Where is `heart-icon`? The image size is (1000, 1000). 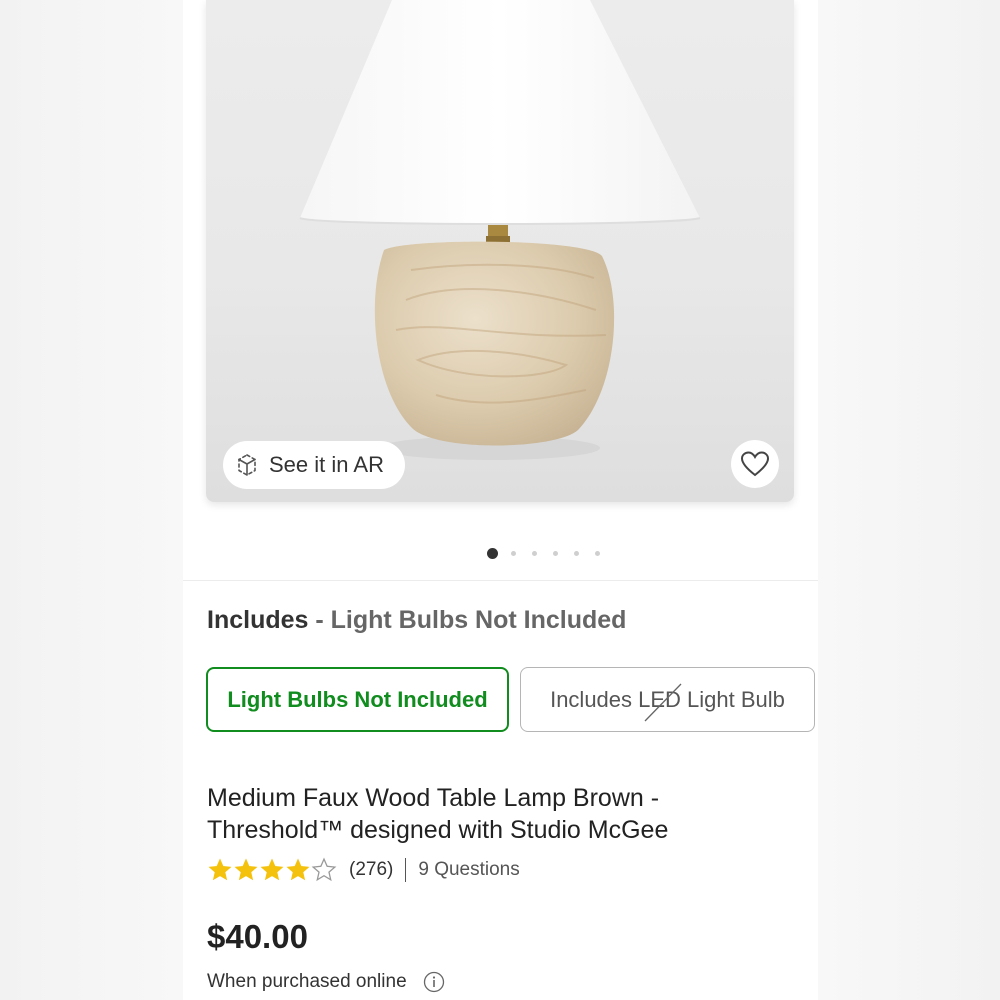 heart-icon is located at coordinates (755, 464).